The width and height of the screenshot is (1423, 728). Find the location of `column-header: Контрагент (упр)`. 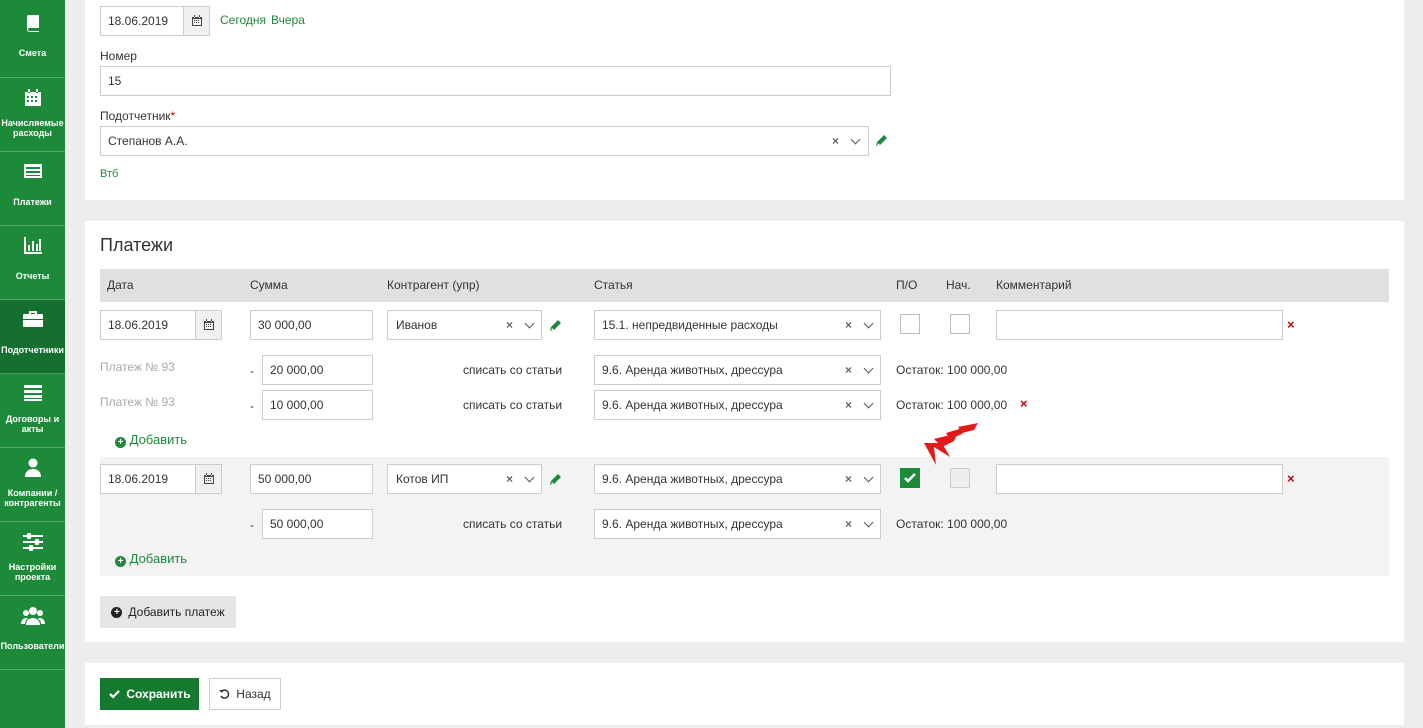

column-header: Контрагент (упр) is located at coordinates (433, 285).